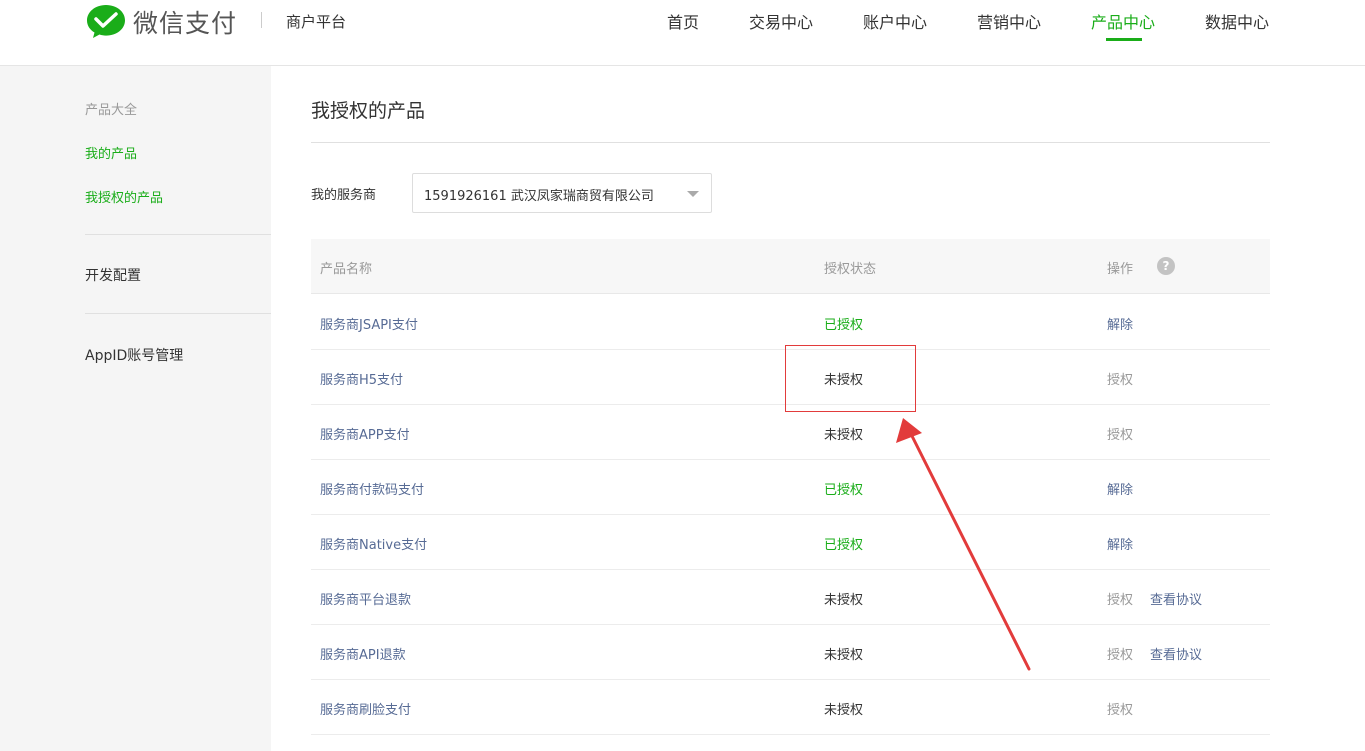 This screenshot has height=751, width=1365. I want to click on nav-marketing-center: 营销中心, so click(1009, 21).